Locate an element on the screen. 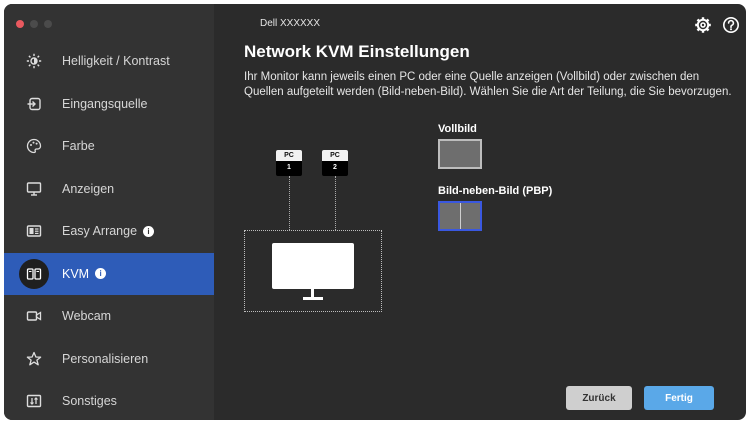 The height and width of the screenshot is (424, 750). layout-icon is located at coordinates (34, 231).